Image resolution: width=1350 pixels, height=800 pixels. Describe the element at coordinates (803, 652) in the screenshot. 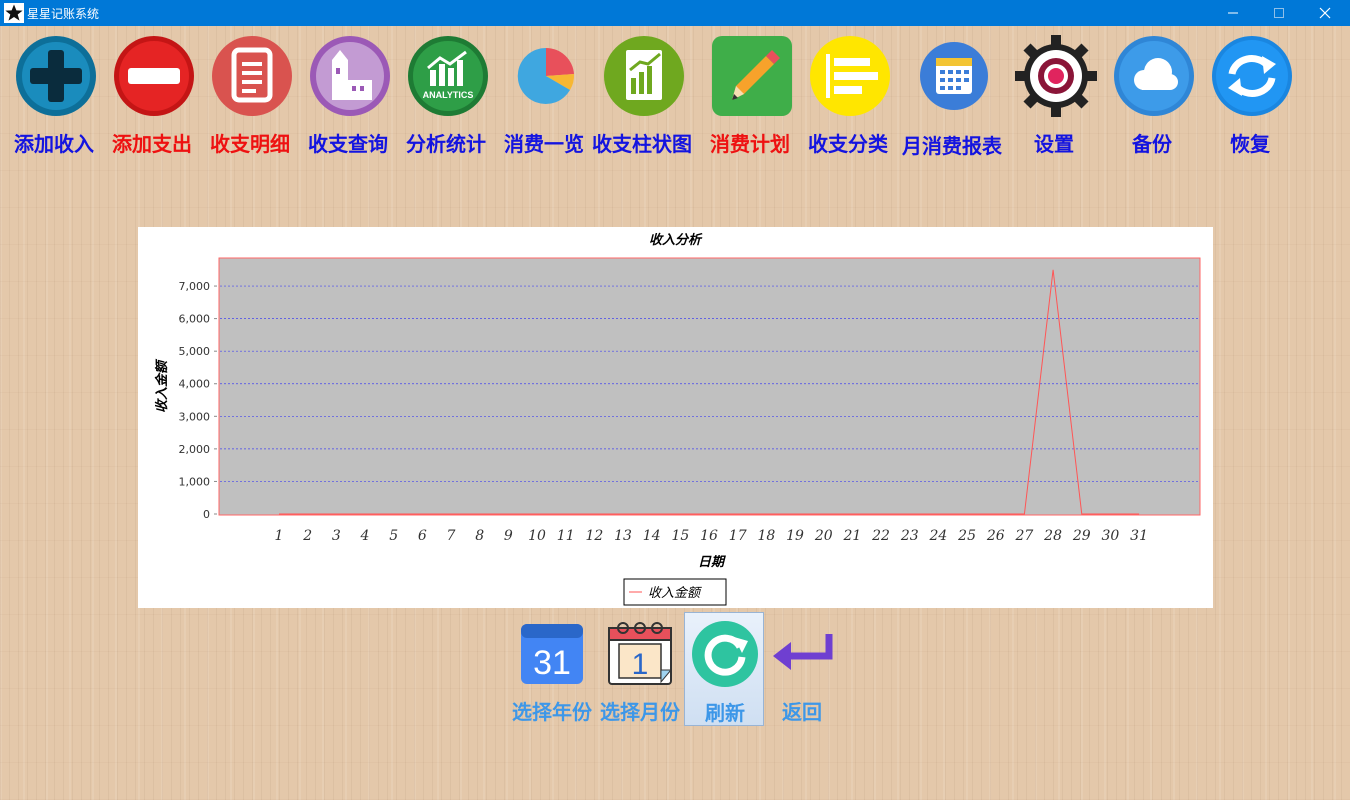

I see `return-arrow-icon` at that location.